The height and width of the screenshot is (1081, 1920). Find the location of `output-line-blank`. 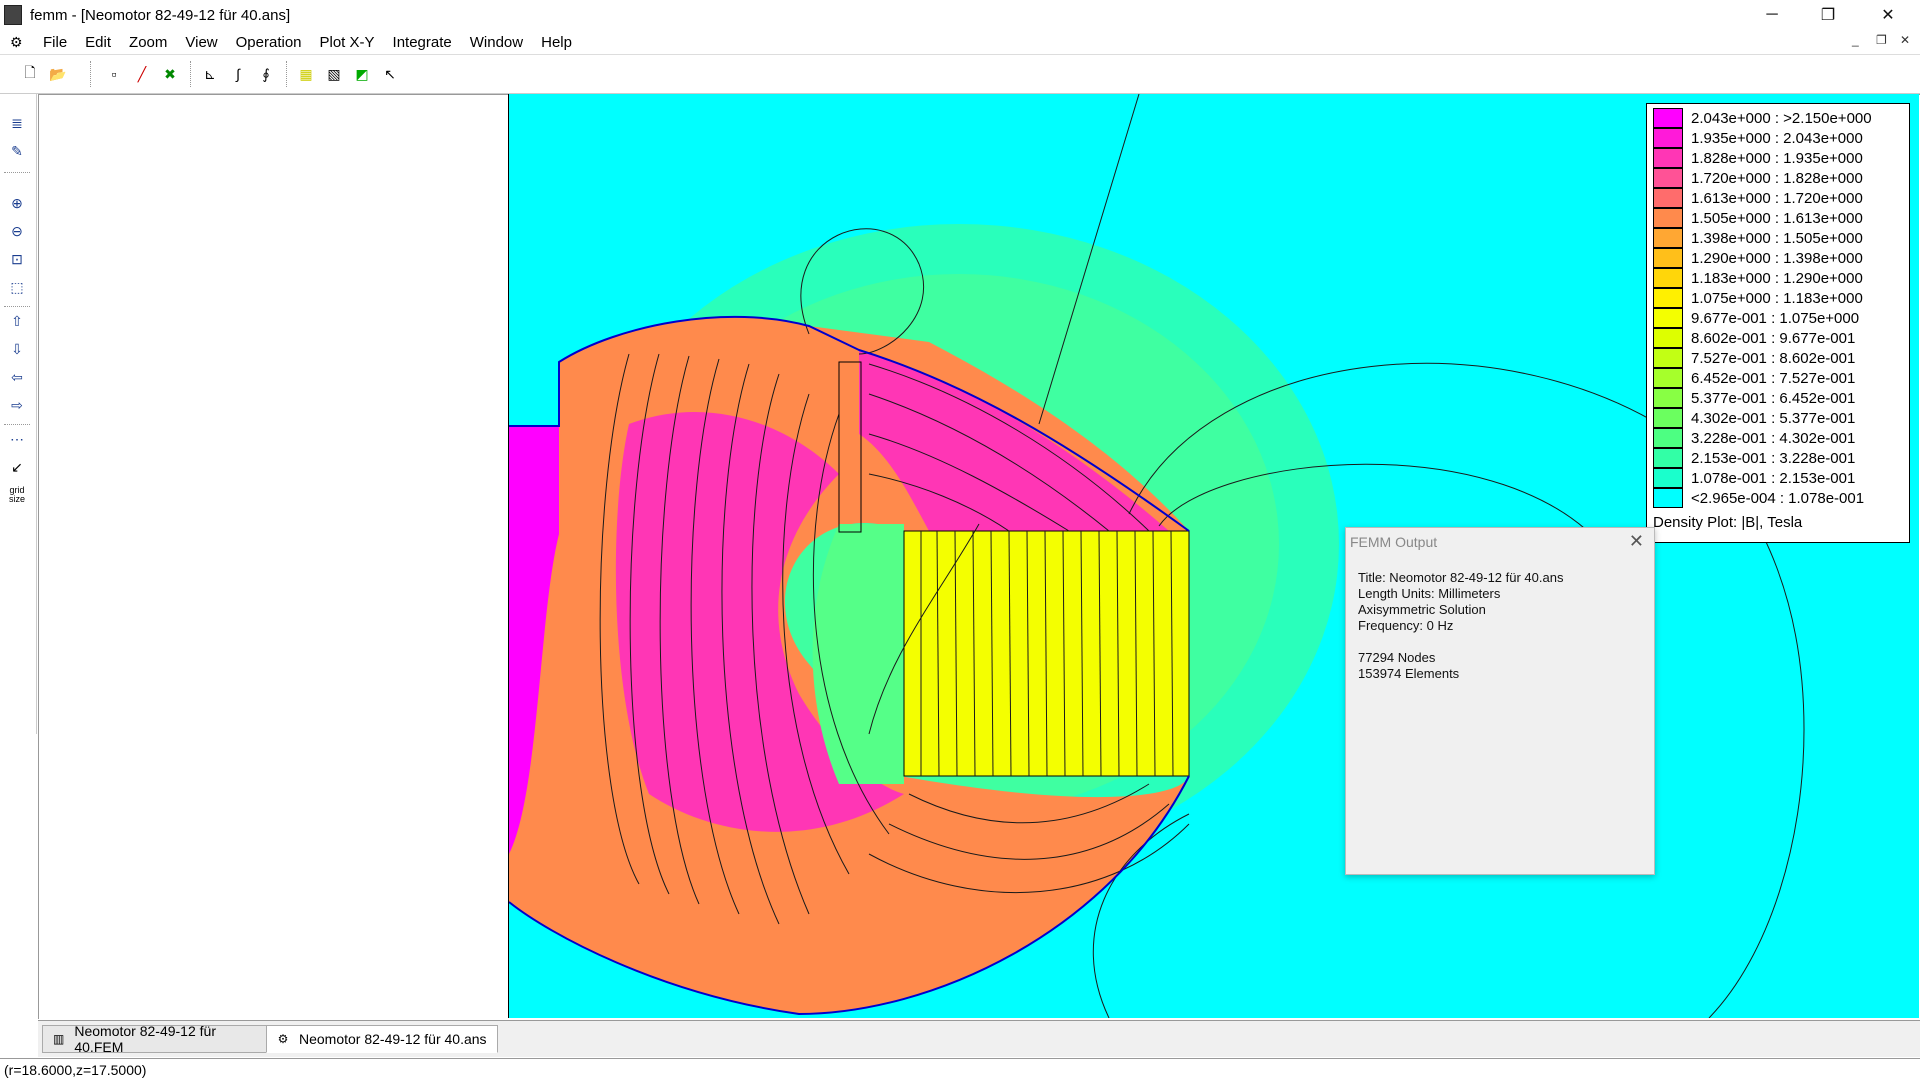

output-line-blank is located at coordinates (1460, 642).